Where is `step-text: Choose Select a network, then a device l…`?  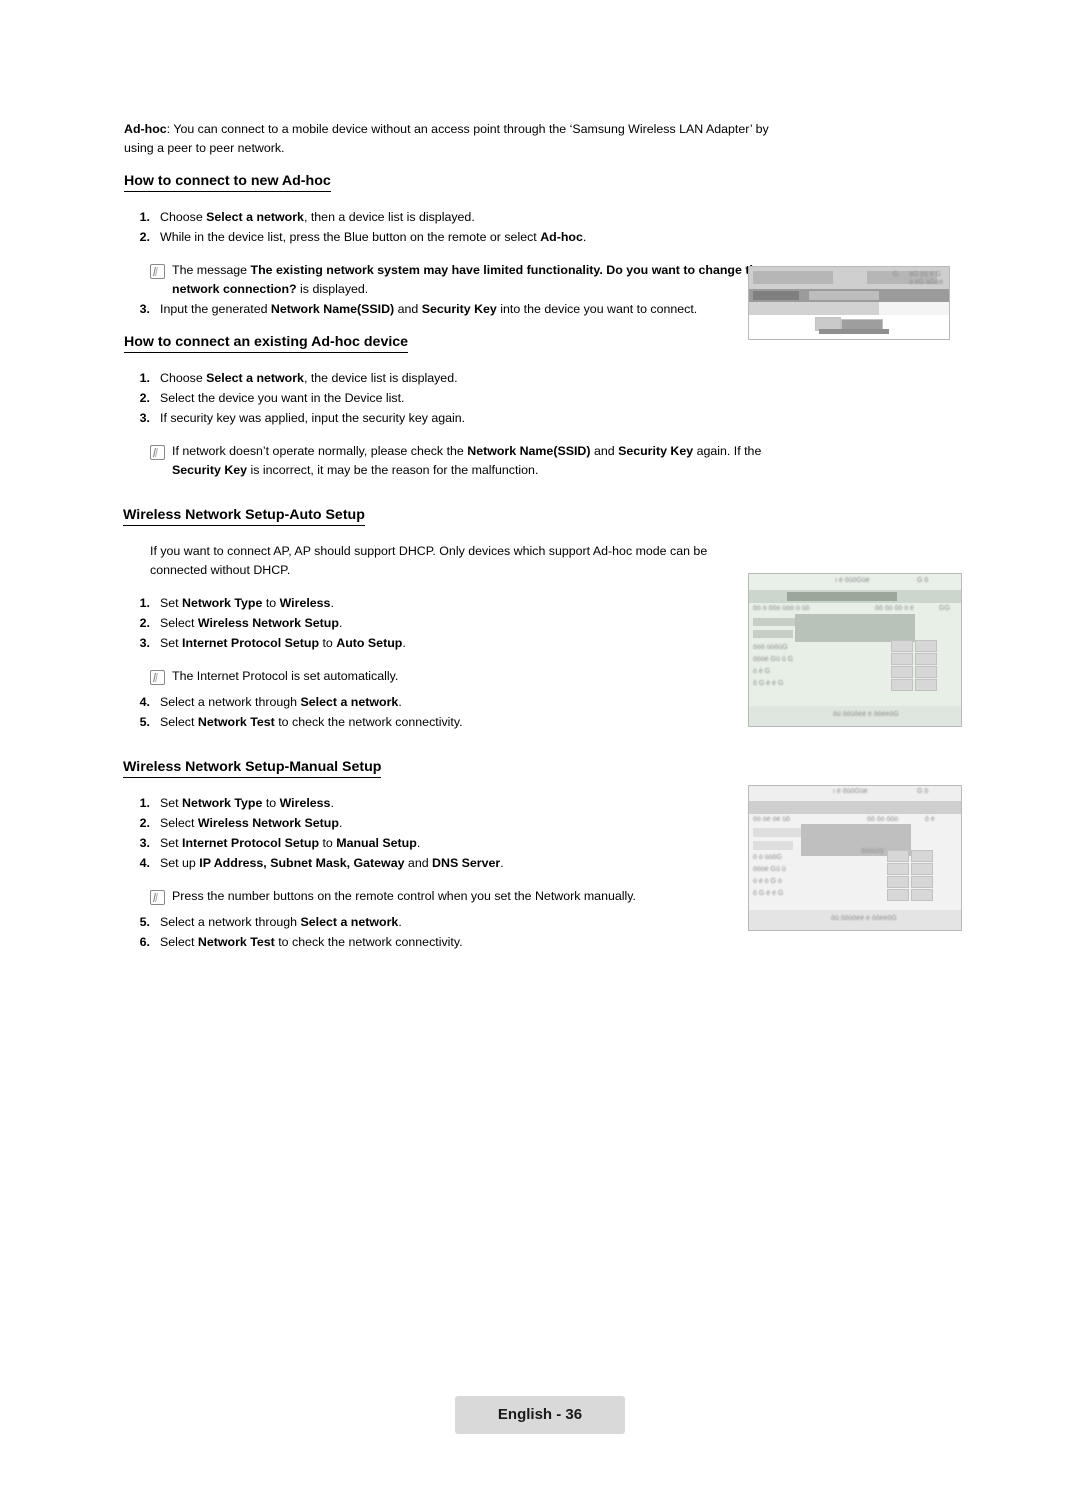
step-text: Choose Select a network, then a device l… is located at coordinates (317, 217).